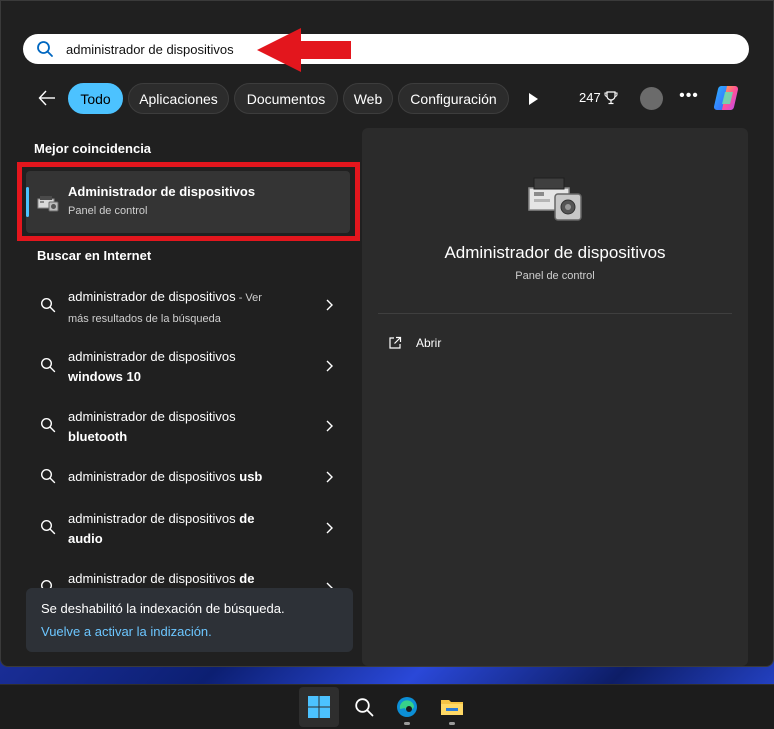 The height and width of the screenshot is (729, 774). Describe the element at coordinates (178, 98) in the screenshot. I see `filter-chip-aplicaciones: Aplicaciones` at that location.